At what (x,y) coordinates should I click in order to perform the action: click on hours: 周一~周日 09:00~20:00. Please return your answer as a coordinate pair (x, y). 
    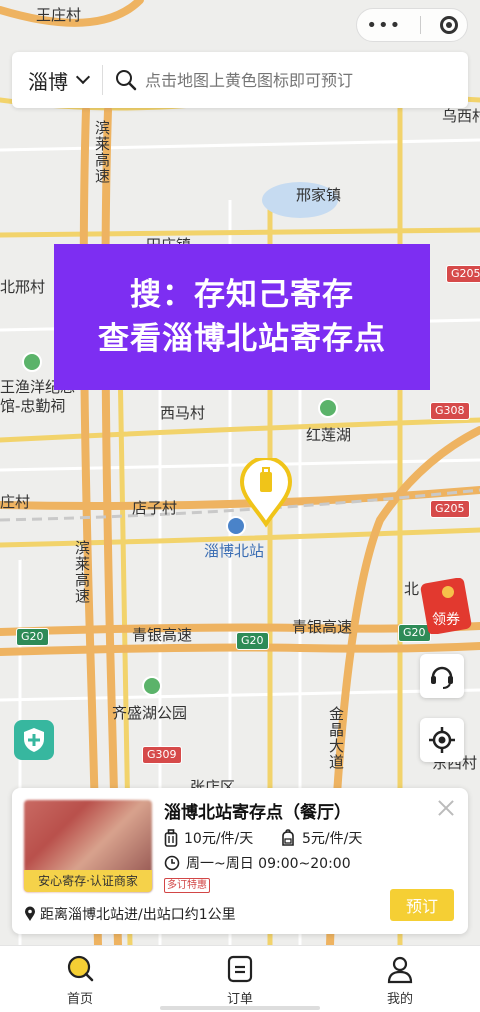
    Looking at the image, I should click on (257, 863).